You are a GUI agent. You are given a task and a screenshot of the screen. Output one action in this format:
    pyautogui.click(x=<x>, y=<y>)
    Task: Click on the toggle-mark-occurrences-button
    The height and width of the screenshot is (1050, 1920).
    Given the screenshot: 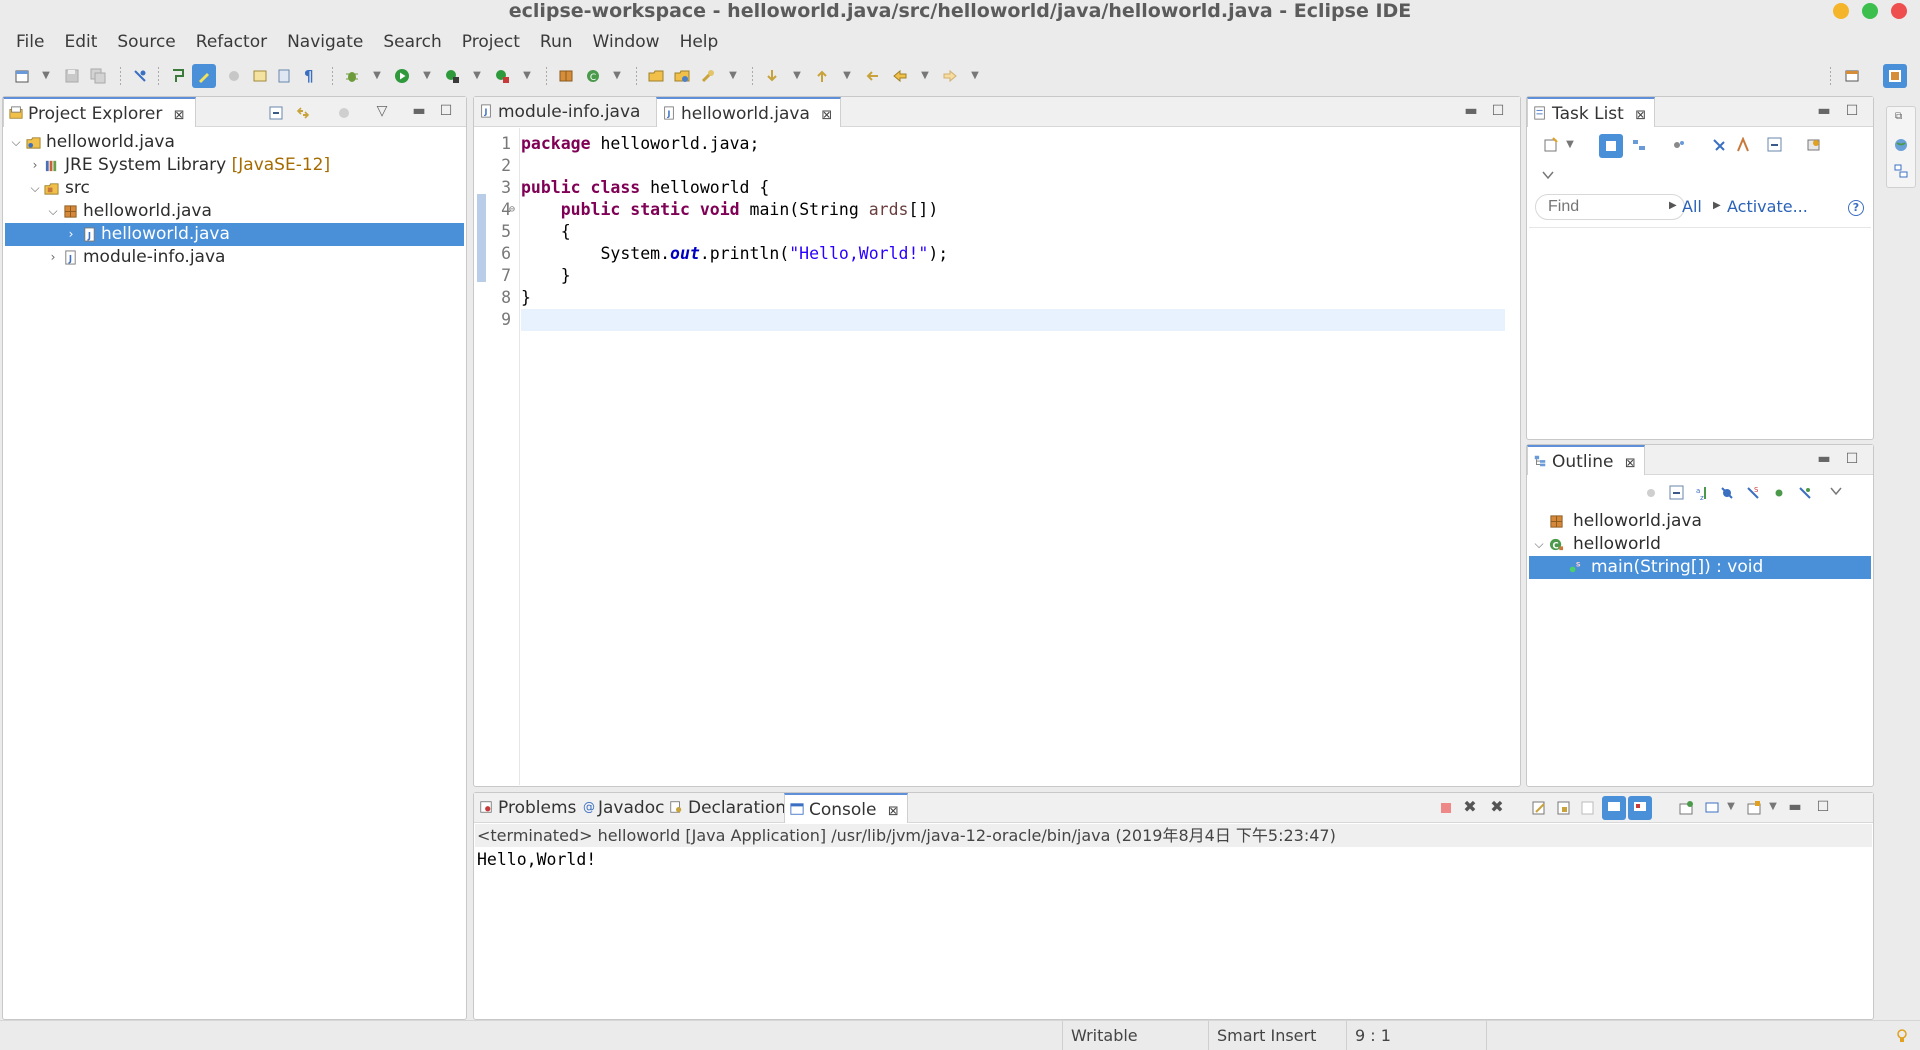 What is the action you would take?
    pyautogui.click(x=204, y=76)
    